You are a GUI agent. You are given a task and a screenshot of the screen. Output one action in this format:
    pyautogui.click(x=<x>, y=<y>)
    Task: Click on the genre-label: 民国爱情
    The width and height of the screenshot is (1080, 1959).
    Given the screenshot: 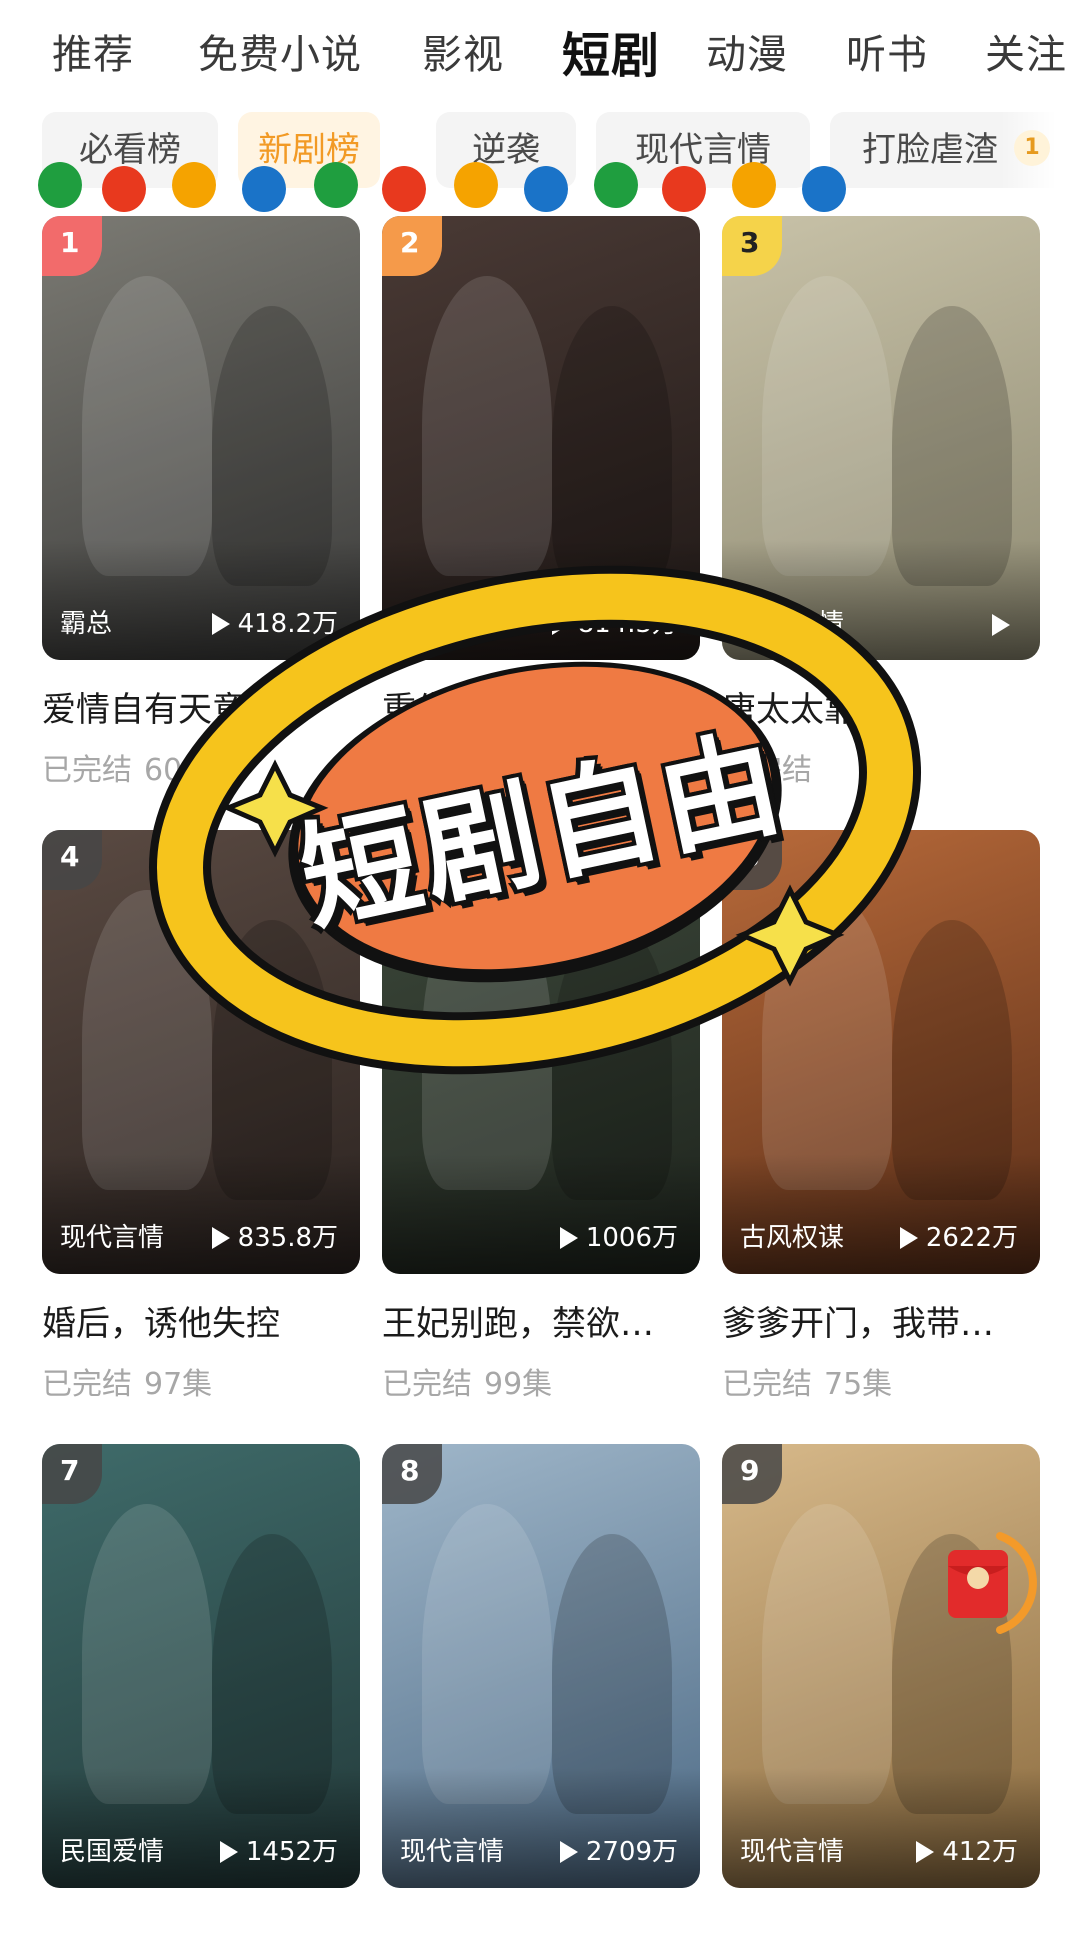 What is the action you would take?
    pyautogui.click(x=112, y=1852)
    